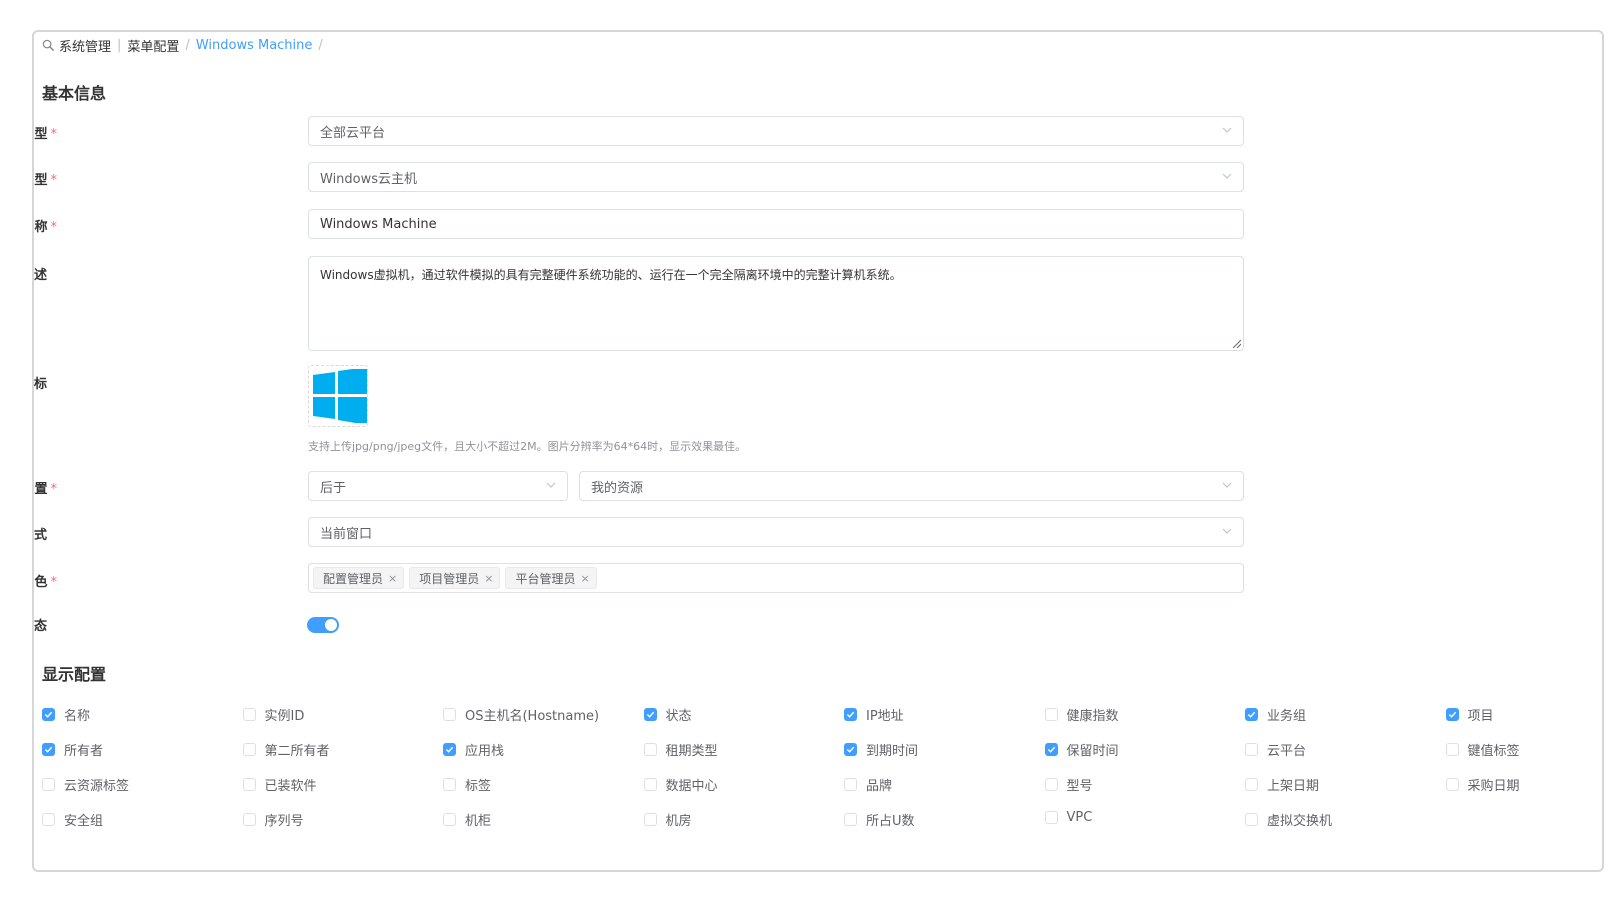 The height and width of the screenshot is (900, 1610). I want to click on breadcrumb-menu-config: 菜单配置, so click(153, 45).